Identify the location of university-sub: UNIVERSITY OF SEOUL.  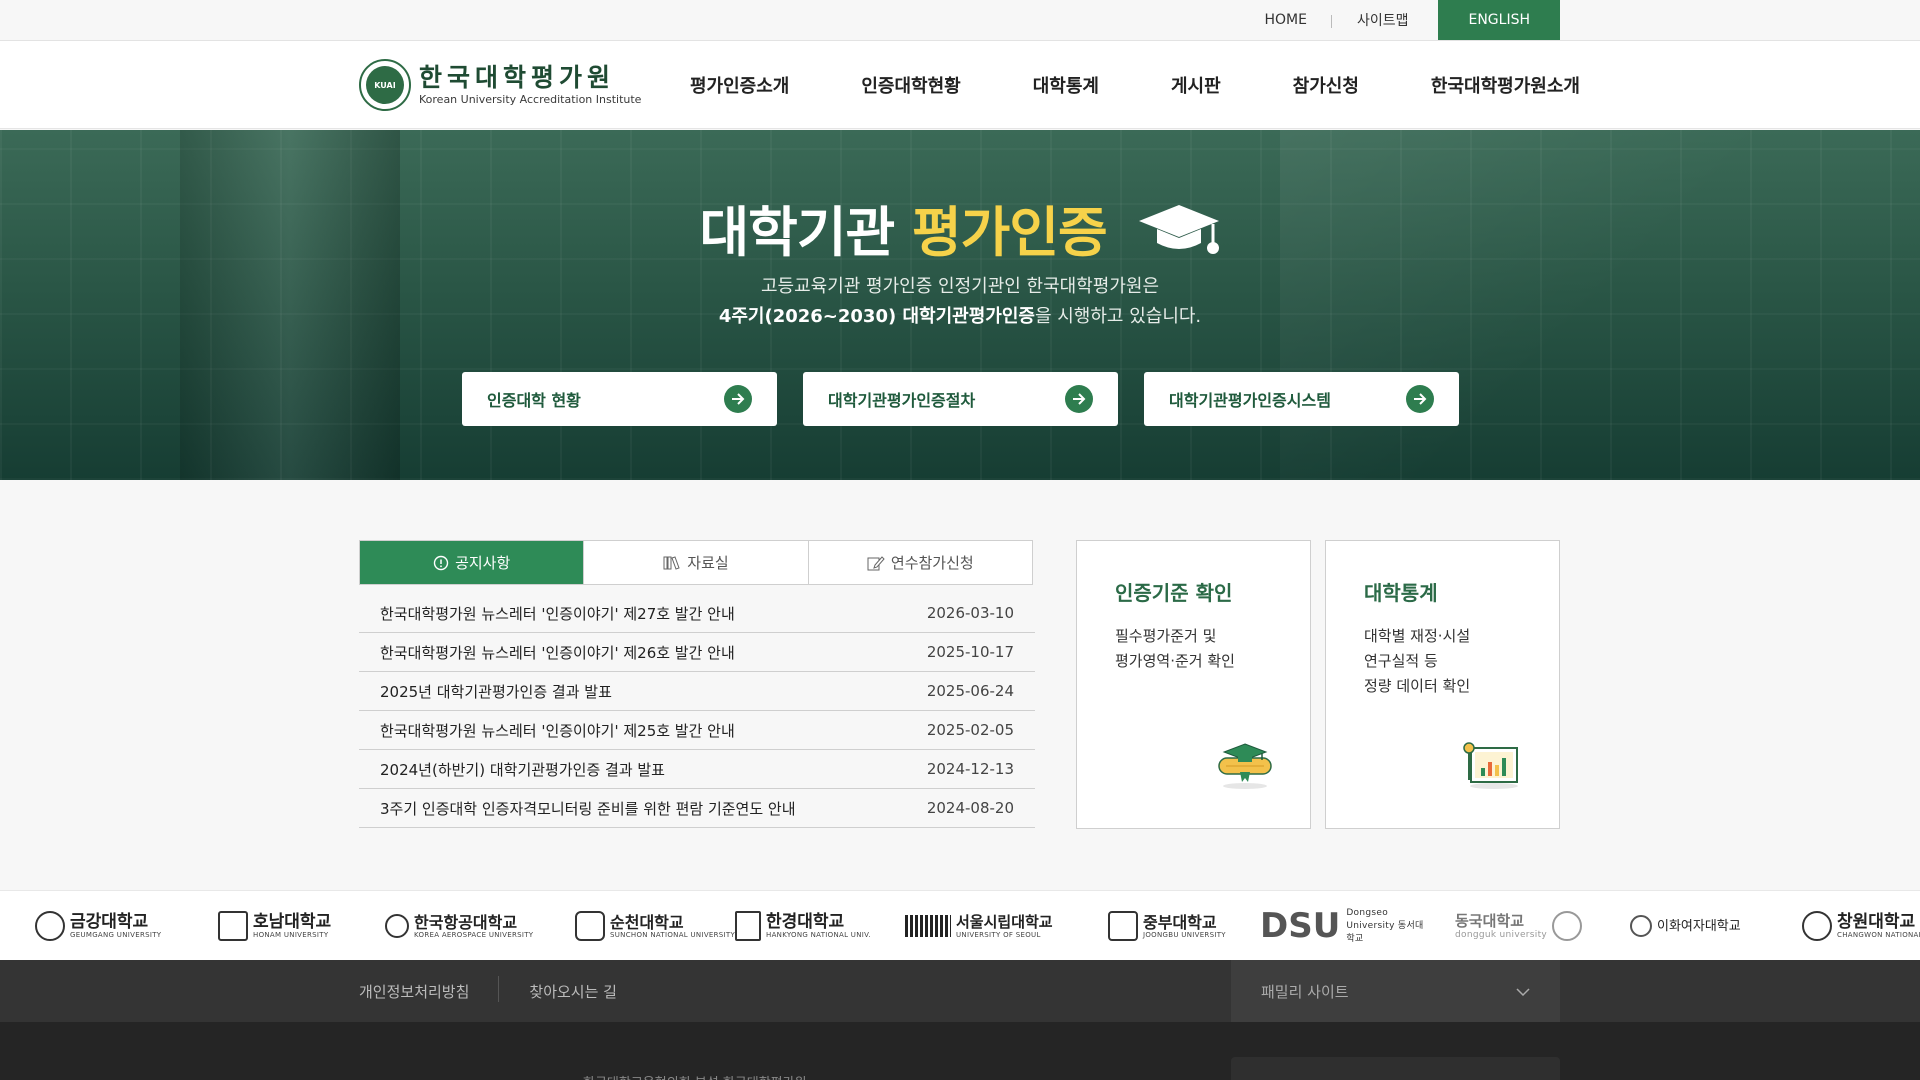
(998, 934).